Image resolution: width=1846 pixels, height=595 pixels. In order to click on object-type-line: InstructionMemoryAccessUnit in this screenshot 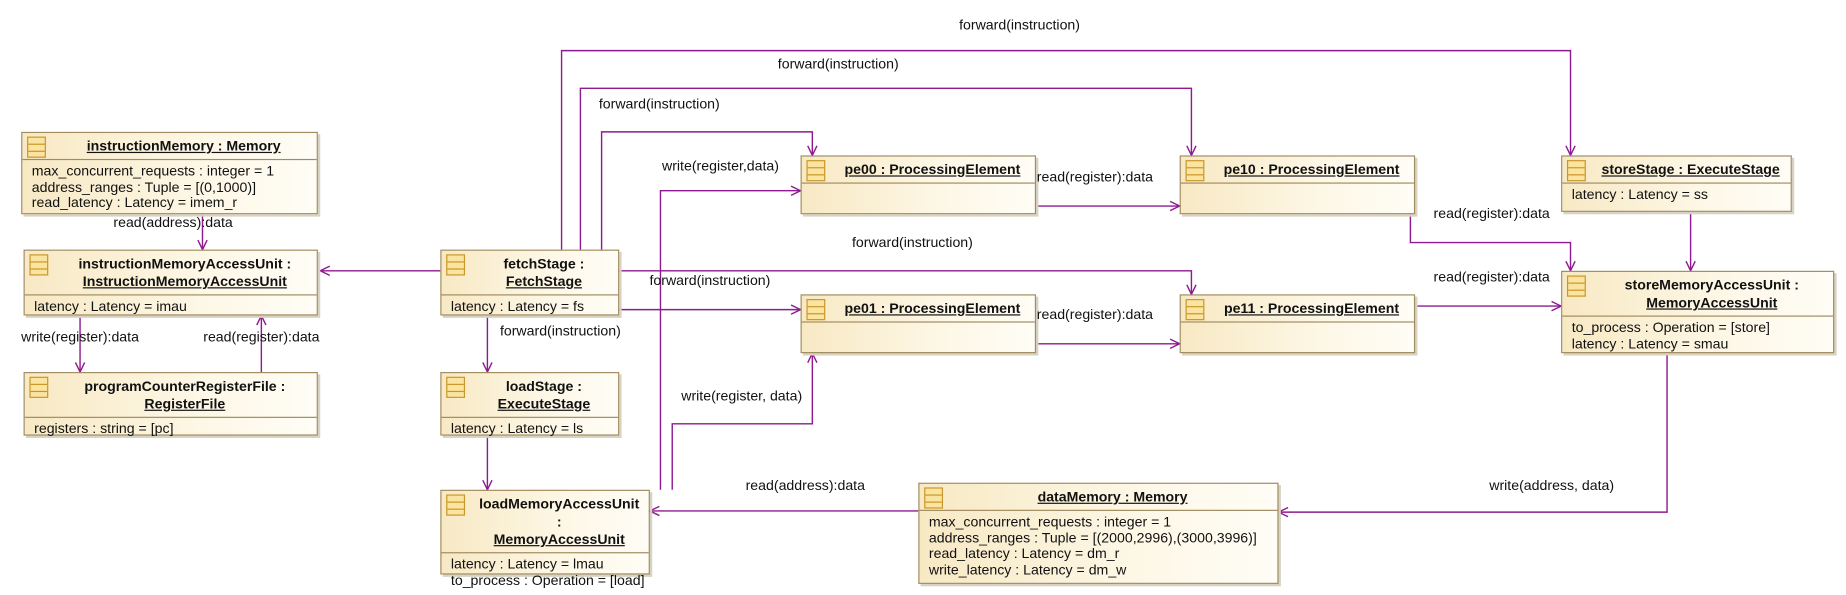, I will do `click(184, 281)`.